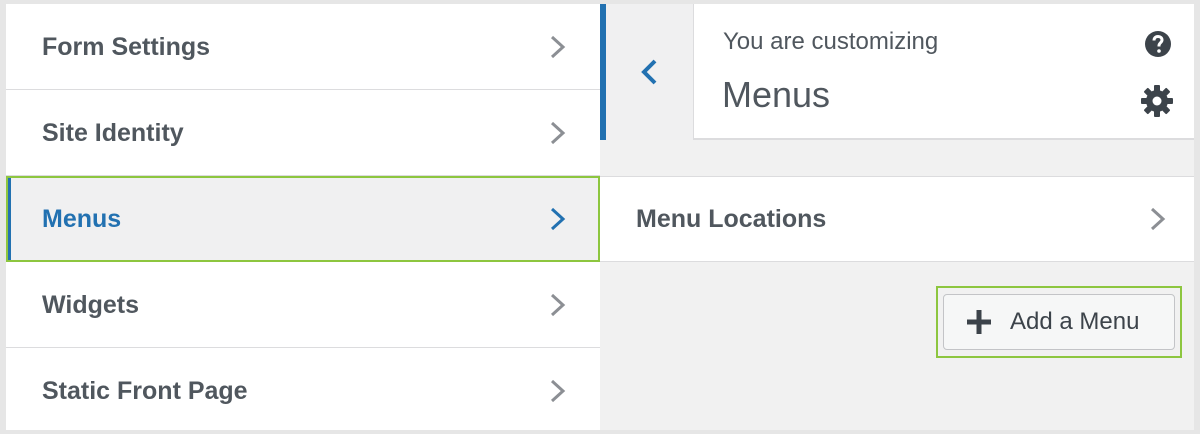  What do you see at coordinates (1075, 321) in the screenshot?
I see `add-menu-label: Add a Menu` at bounding box center [1075, 321].